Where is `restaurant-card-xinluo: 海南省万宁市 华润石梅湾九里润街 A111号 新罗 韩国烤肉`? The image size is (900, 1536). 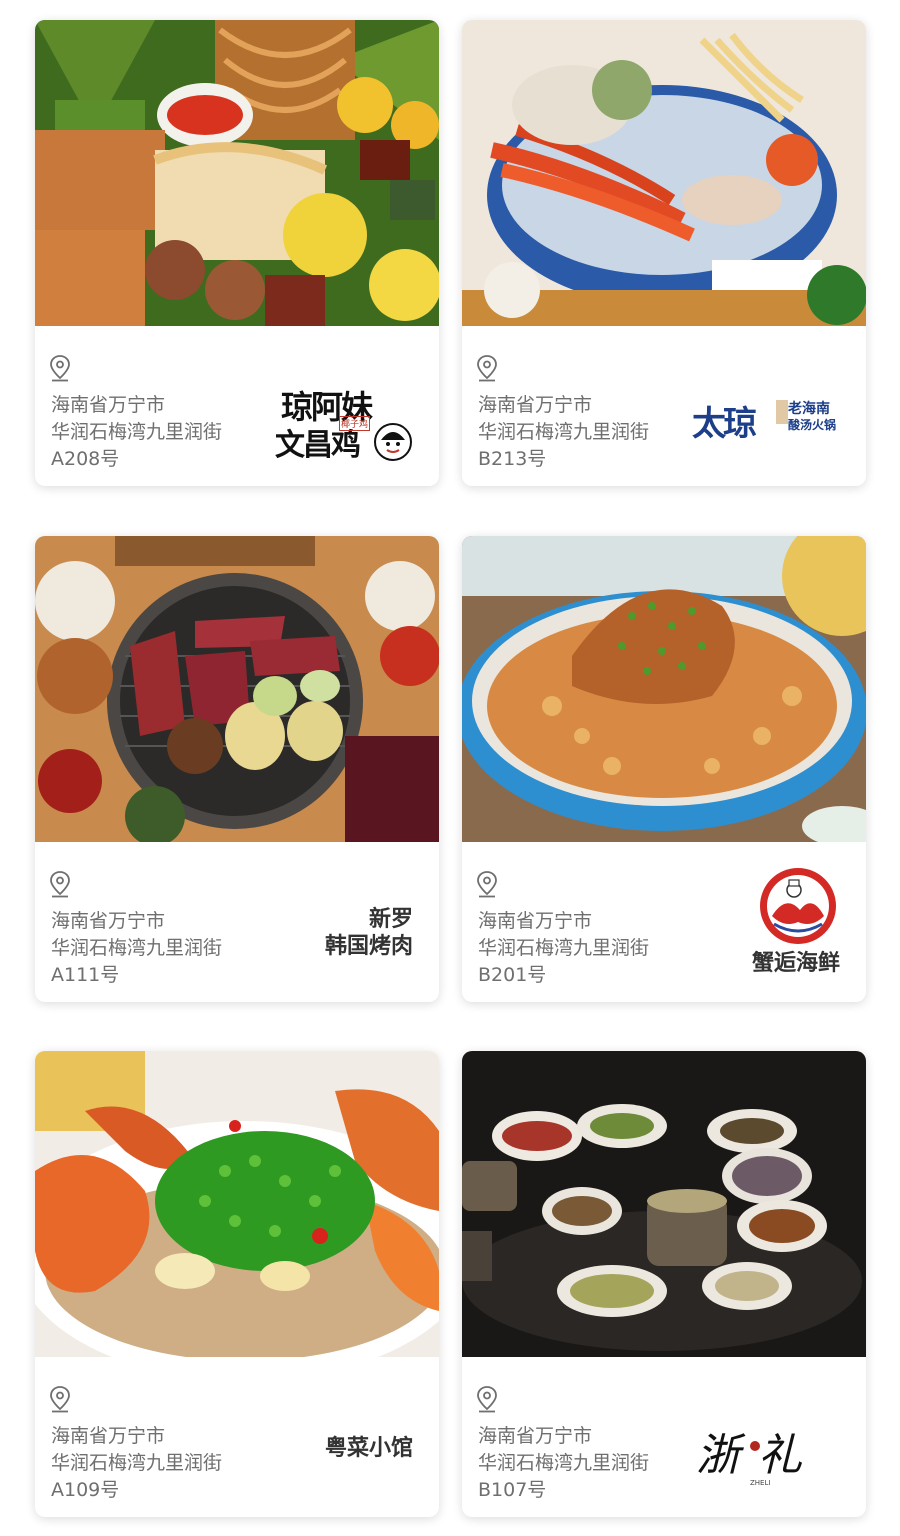 restaurant-card-xinluo: 海南省万宁市 华润石梅湾九里润街 A111号 新罗 韩国烤肉 is located at coordinates (237, 769).